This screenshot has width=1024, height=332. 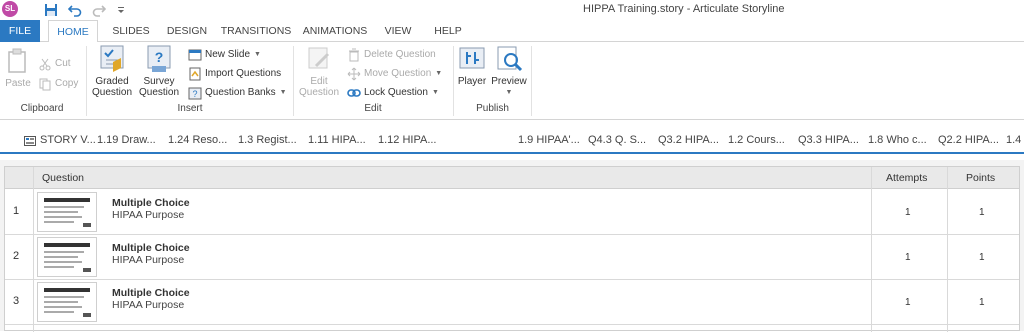 What do you see at coordinates (980, 178) in the screenshot?
I see `header-points: Points` at bounding box center [980, 178].